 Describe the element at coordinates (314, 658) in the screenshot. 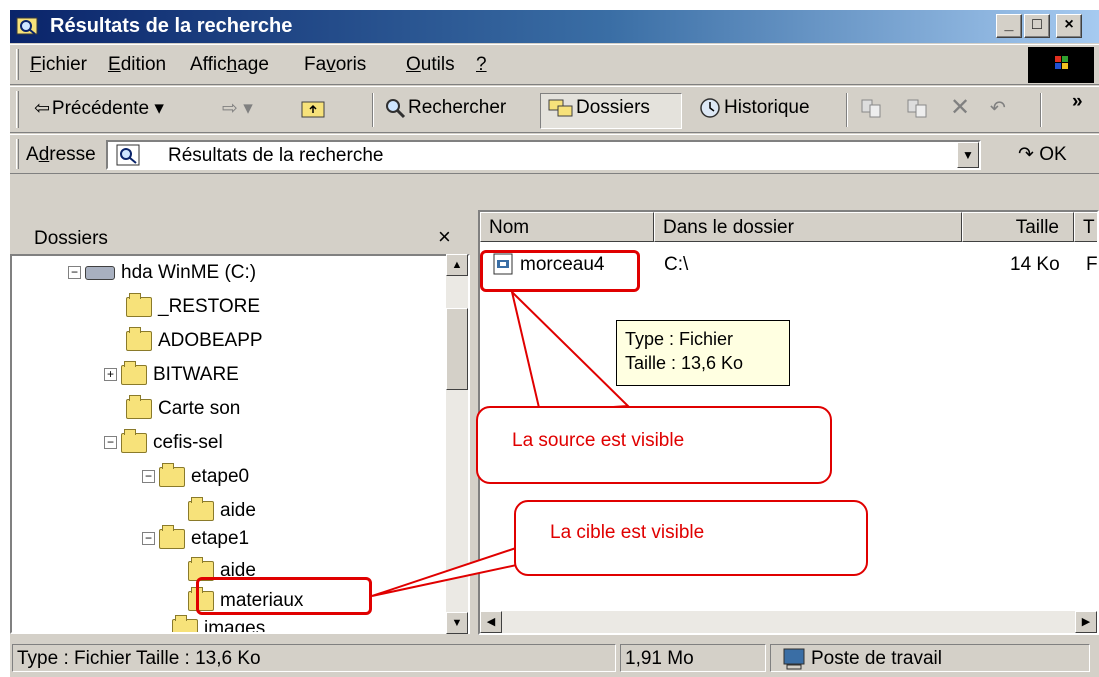

I see `status-info: Type : Fichier Taille : 13,6 Ko` at that location.